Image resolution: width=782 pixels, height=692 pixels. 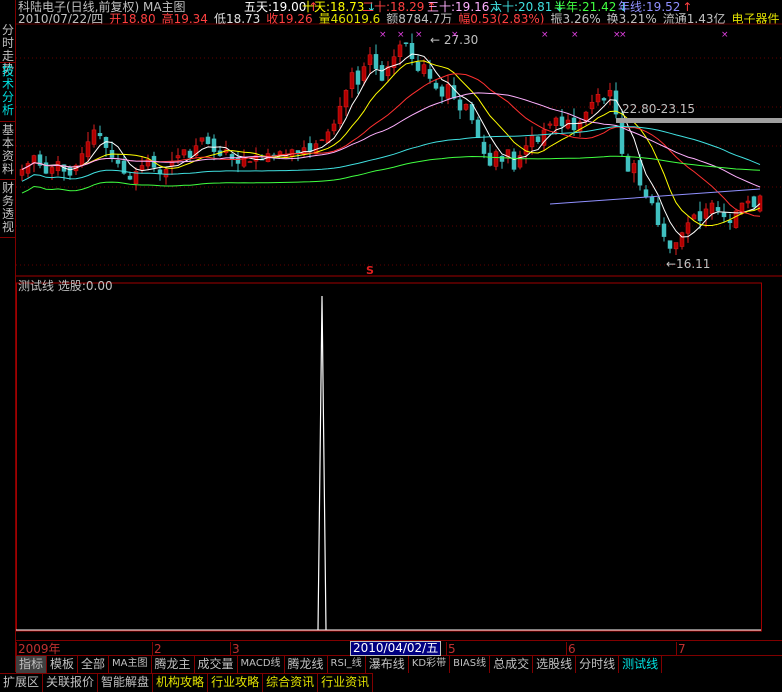 I want to click on indicator-tab: KD彩带, so click(x=430, y=664).